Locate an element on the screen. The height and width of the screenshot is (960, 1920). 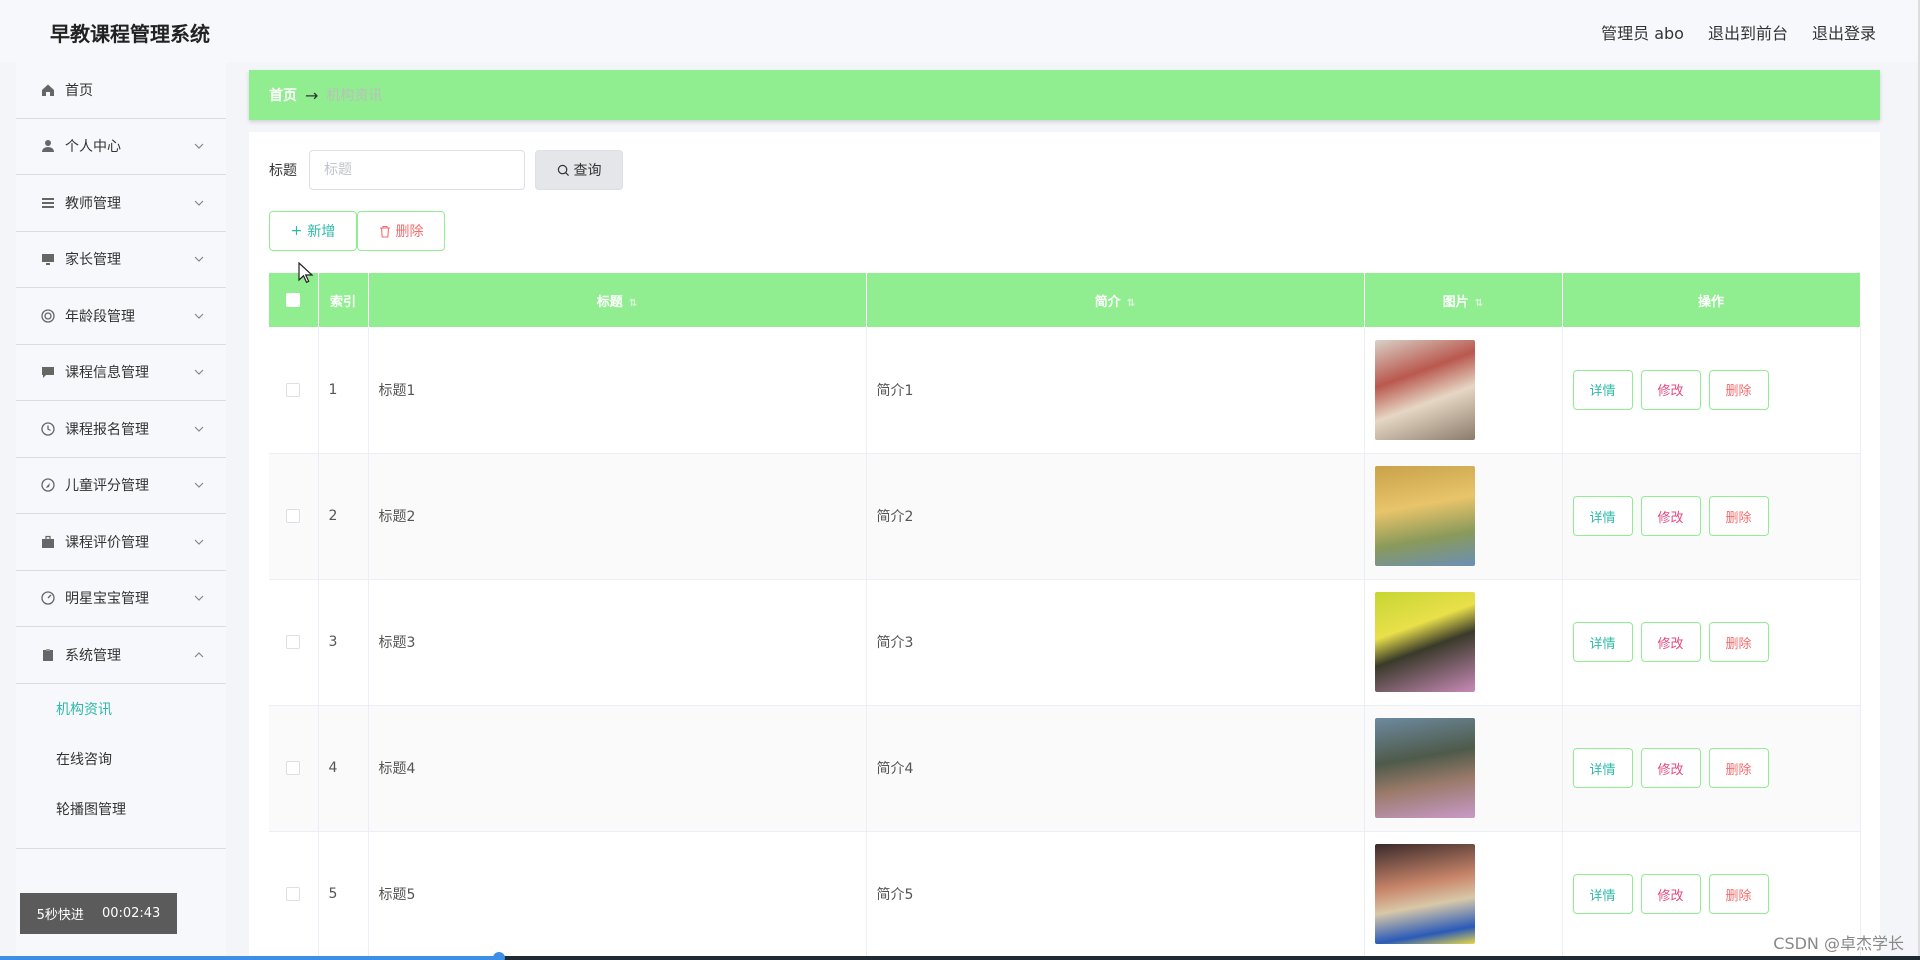
sidebar-item-8: 课程评价管理 is located at coordinates (121, 542).